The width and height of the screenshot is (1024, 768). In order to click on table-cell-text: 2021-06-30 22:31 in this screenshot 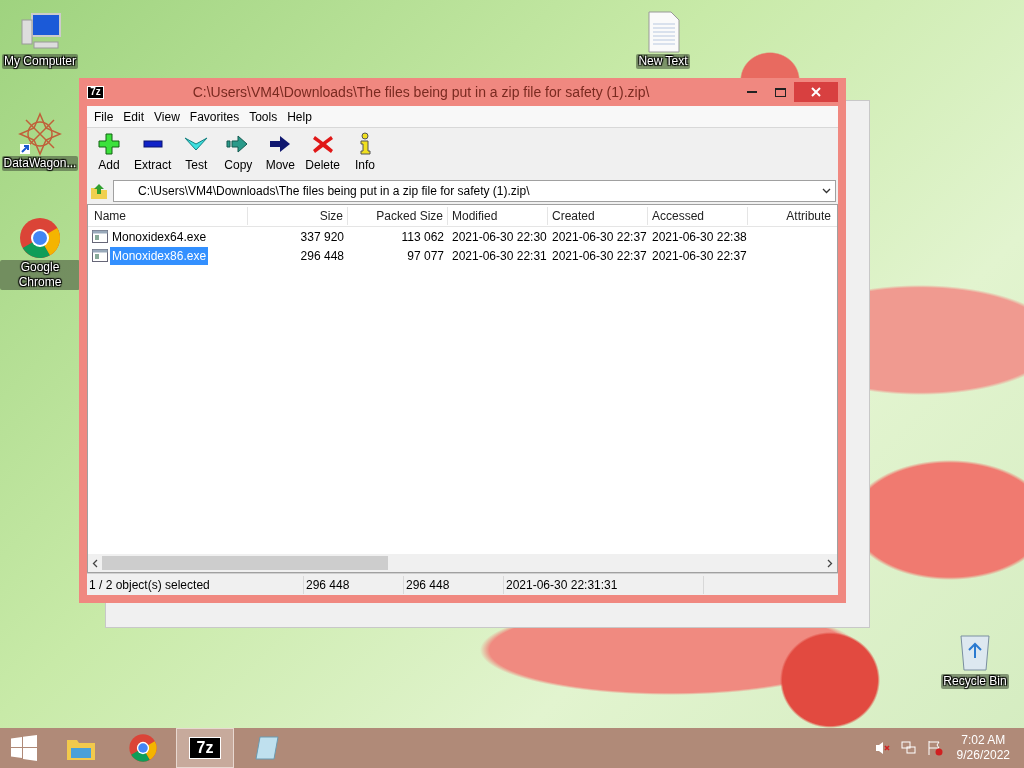, I will do `click(499, 256)`.